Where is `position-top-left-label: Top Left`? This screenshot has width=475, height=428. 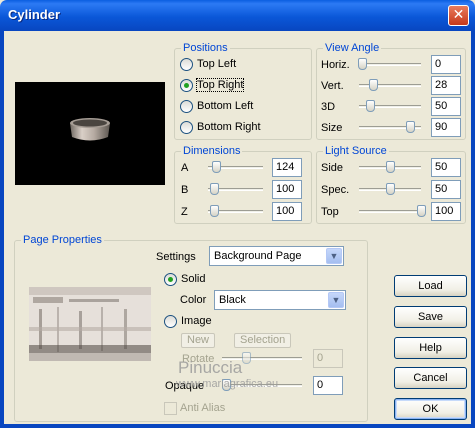
position-top-left-label: Top Left is located at coordinates (217, 64).